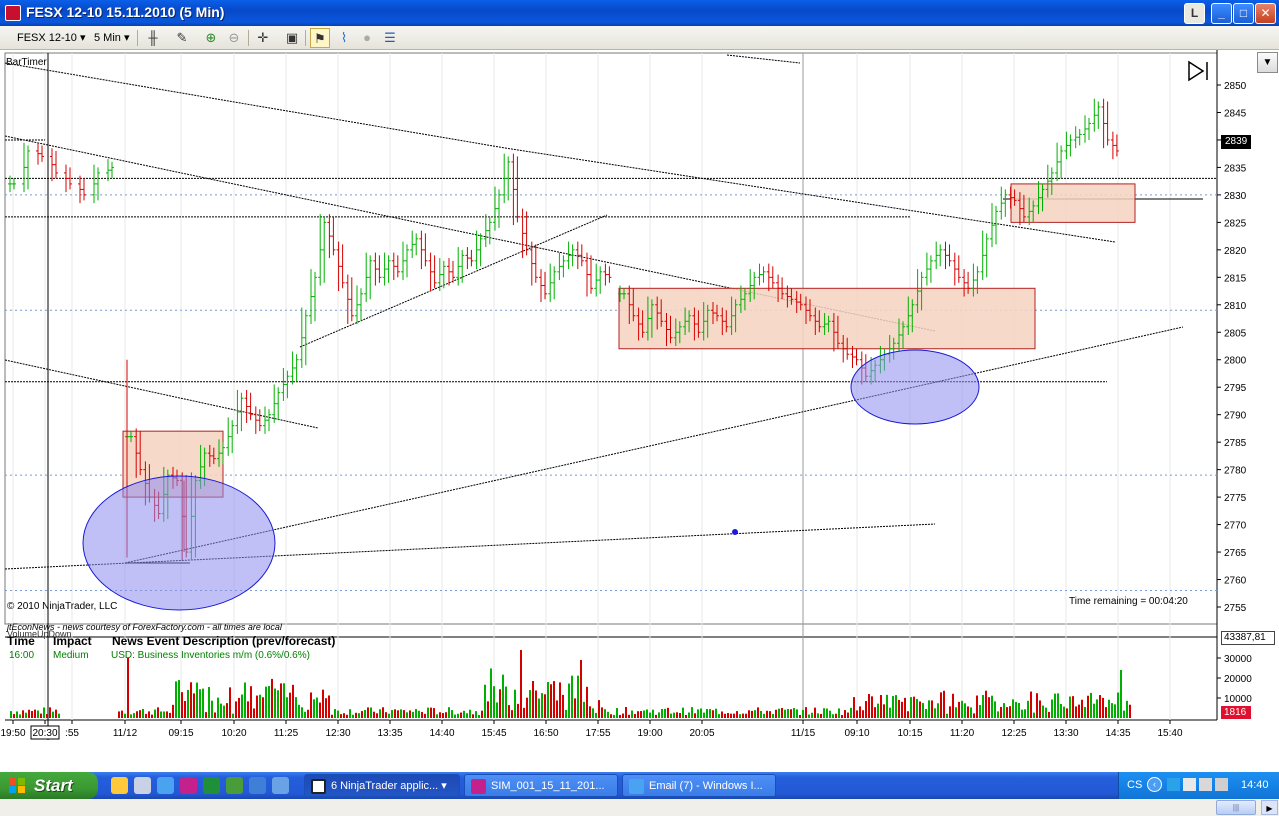 This screenshot has width=1279, height=816. What do you see at coordinates (1194, 13) in the screenshot?
I see `link-button: L` at bounding box center [1194, 13].